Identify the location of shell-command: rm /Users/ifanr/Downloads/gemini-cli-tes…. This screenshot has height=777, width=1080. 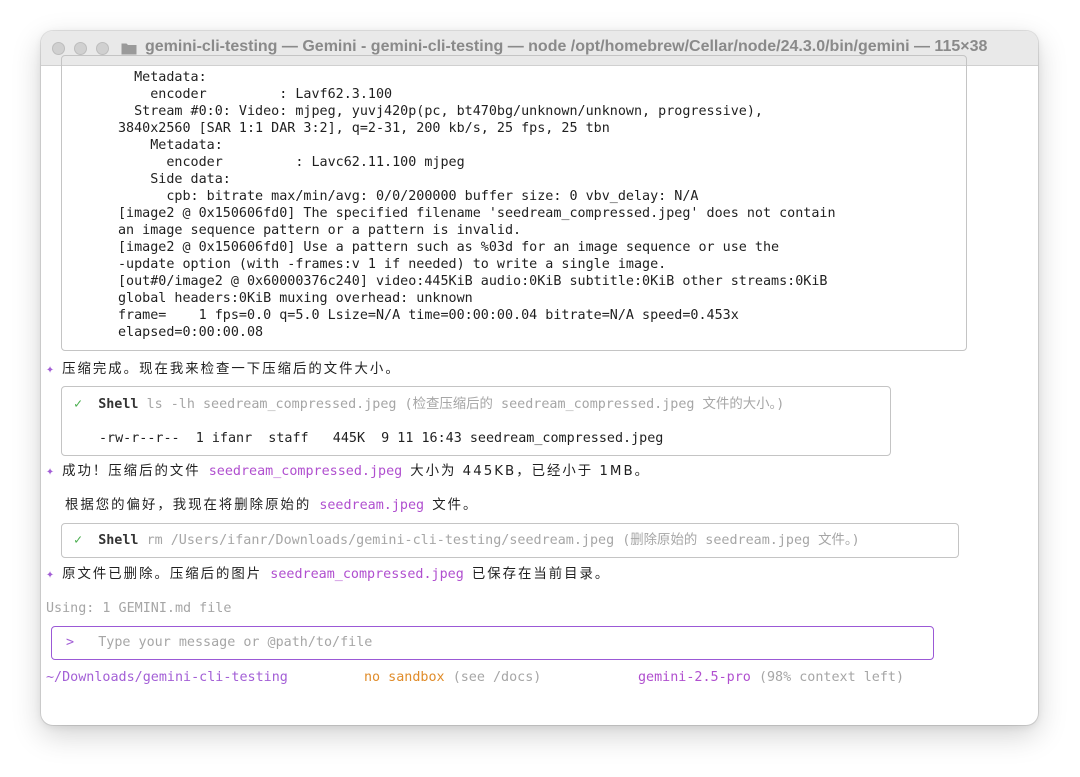
(503, 540).